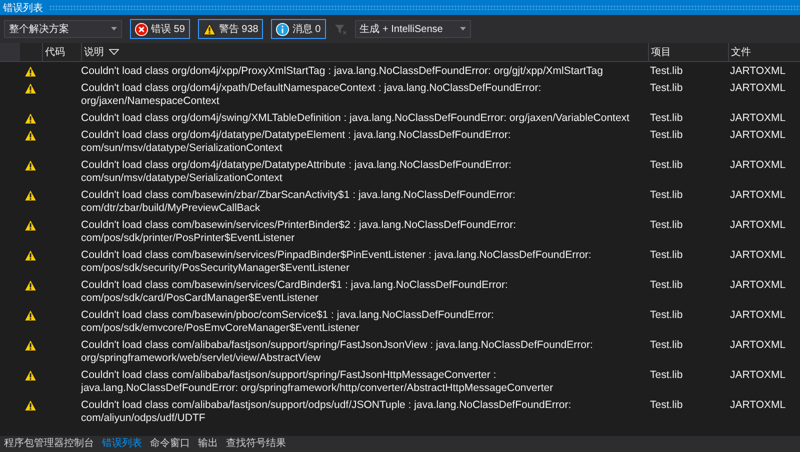 This screenshot has width=800, height=452. What do you see at coordinates (287, 321) in the screenshot?
I see `description-cell: Couldn't load class com/basewin/pboc/comService$1 : java.lang.NoClassDefFoundError: com/pos/sdk/emvcore/PosEmvCoreManager$EventListener` at bounding box center [287, 321].